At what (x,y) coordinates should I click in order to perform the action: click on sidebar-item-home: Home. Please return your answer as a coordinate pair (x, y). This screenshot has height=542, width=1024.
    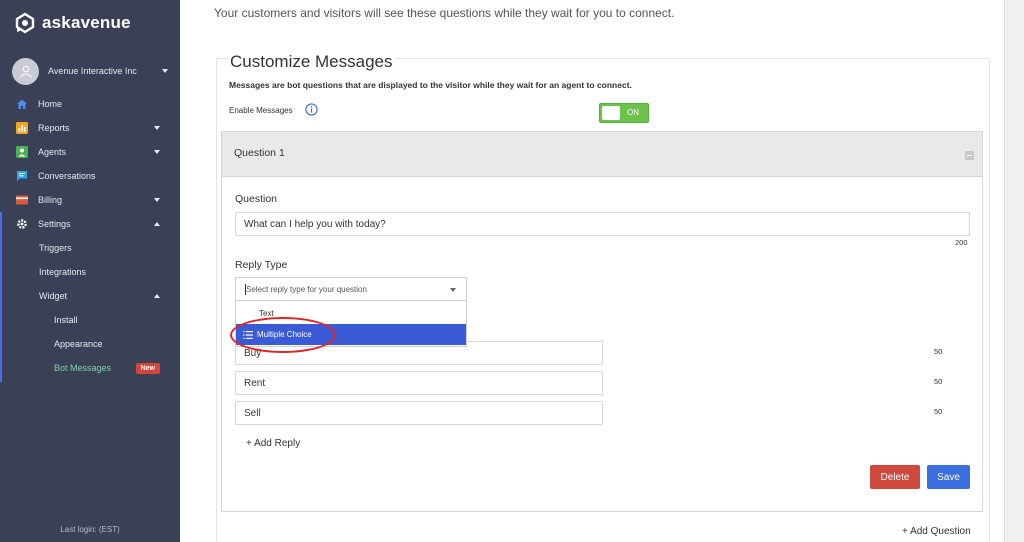
    Looking at the image, I should click on (90, 104).